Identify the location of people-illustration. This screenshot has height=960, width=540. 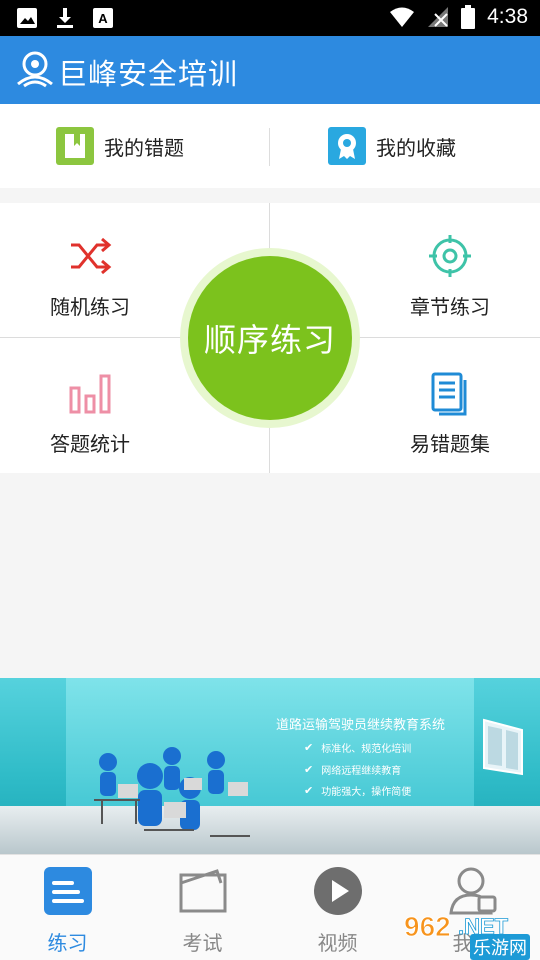
(172, 792).